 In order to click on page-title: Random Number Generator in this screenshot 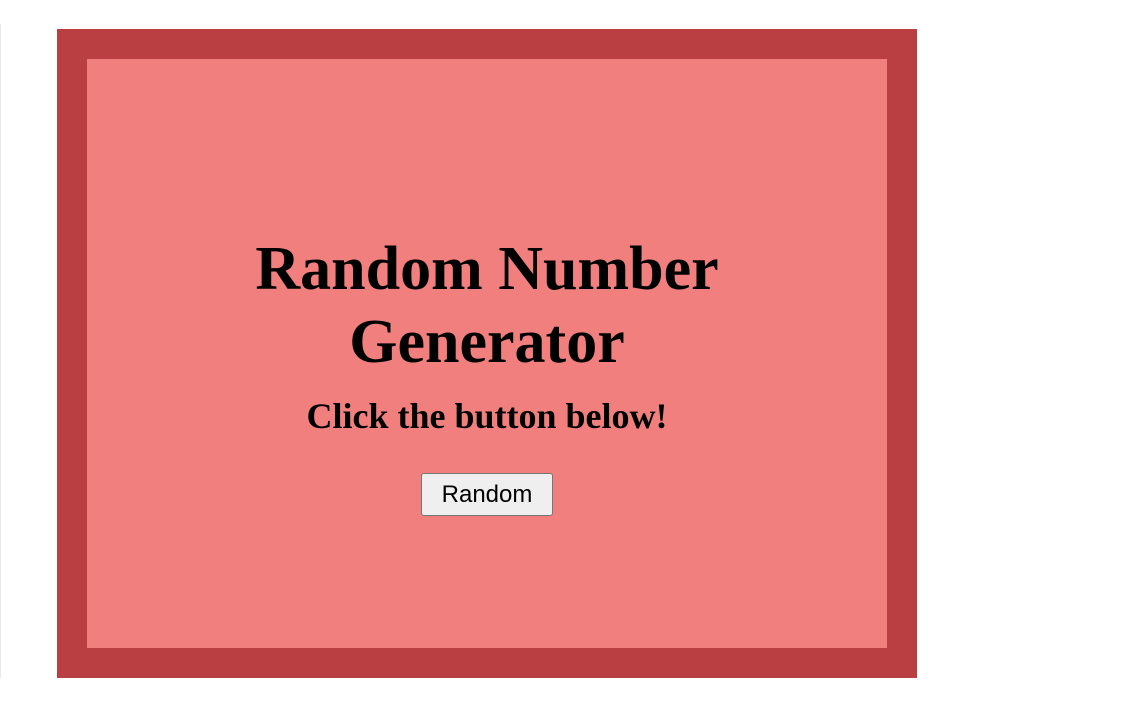, I will do `click(487, 306)`.